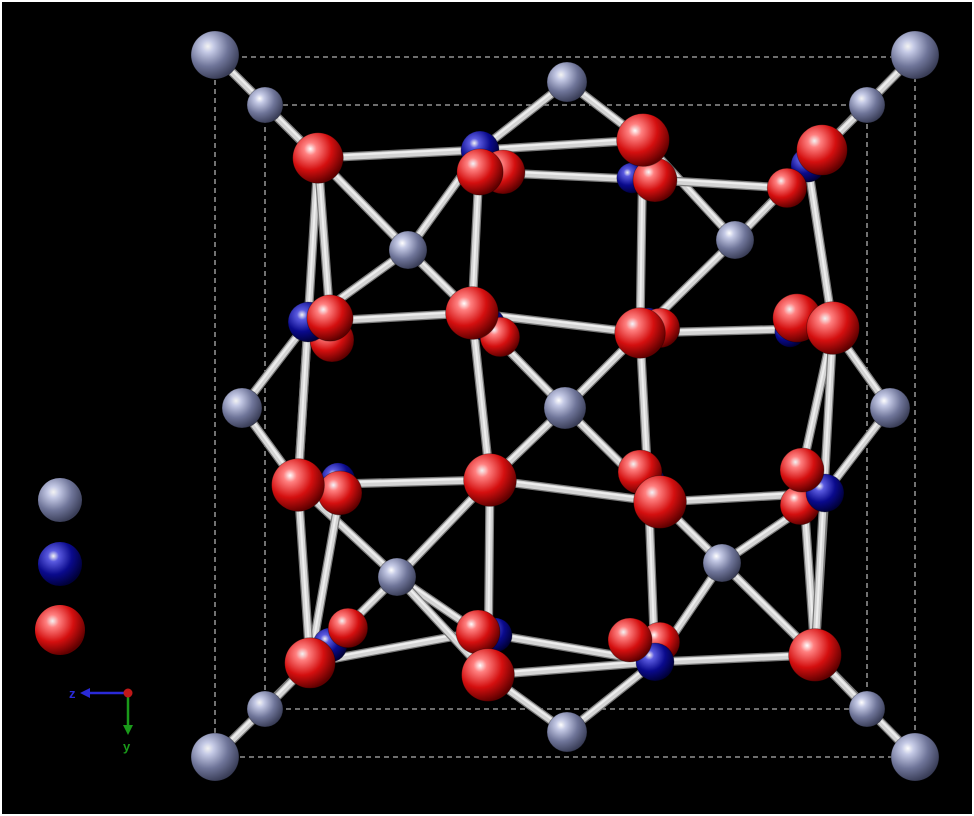  I want to click on legend-atom-c, so click(60, 630).